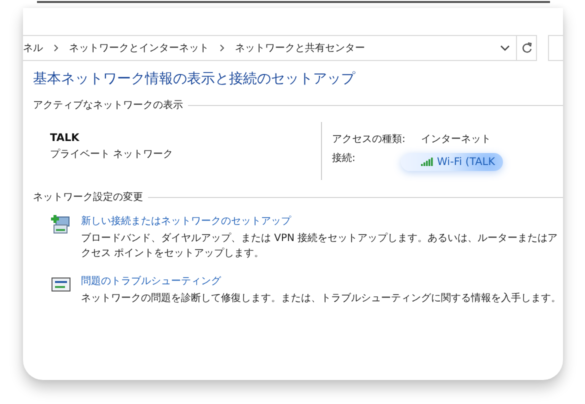 The image size is (585, 404). Describe the element at coordinates (33, 48) in the screenshot. I see `breadcrumb-item: ネル` at that location.